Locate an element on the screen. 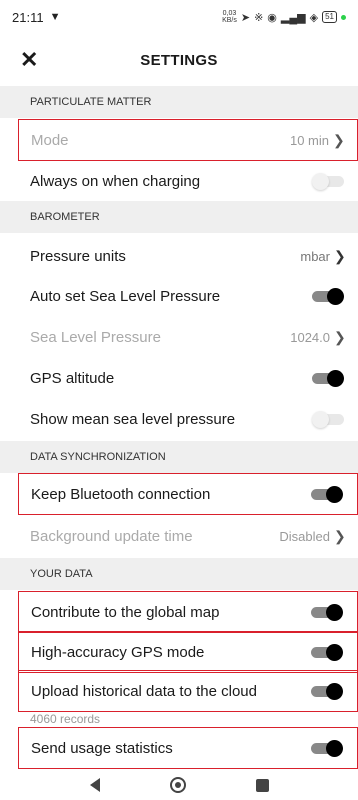 This screenshot has height=800, width=358. navigation-bar is located at coordinates (179, 785).